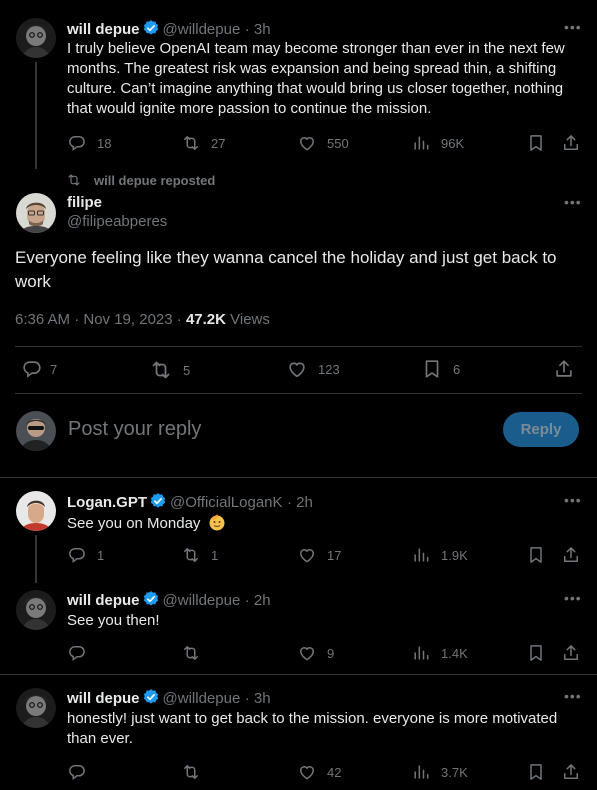  What do you see at coordinates (439, 772) in the screenshot?
I see `views-button: 3.7K` at bounding box center [439, 772].